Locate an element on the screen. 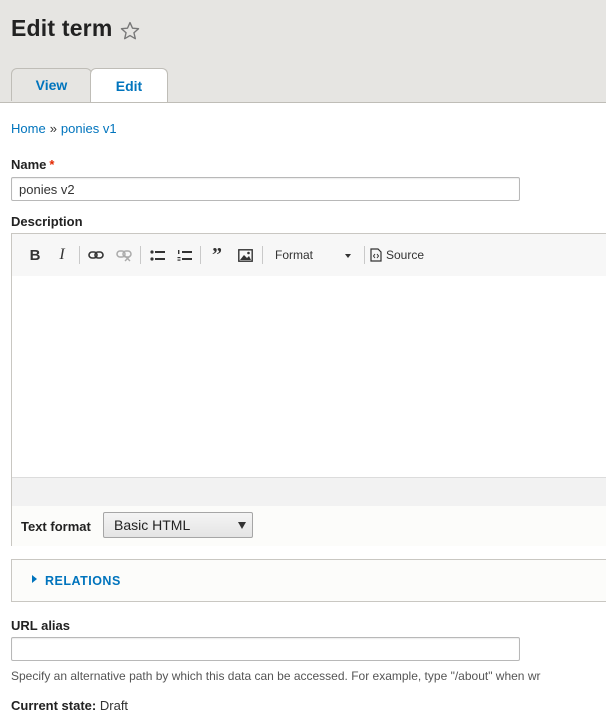 This screenshot has width=606, height=716. tab-view: View is located at coordinates (51, 84).